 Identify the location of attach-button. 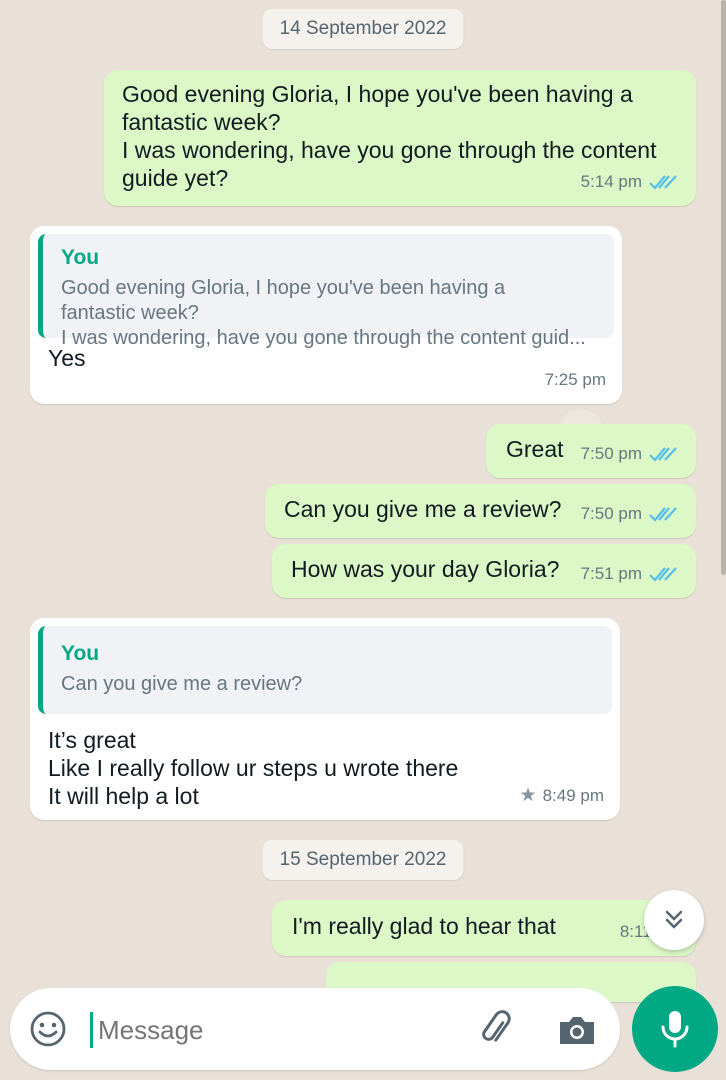
(496, 1030).